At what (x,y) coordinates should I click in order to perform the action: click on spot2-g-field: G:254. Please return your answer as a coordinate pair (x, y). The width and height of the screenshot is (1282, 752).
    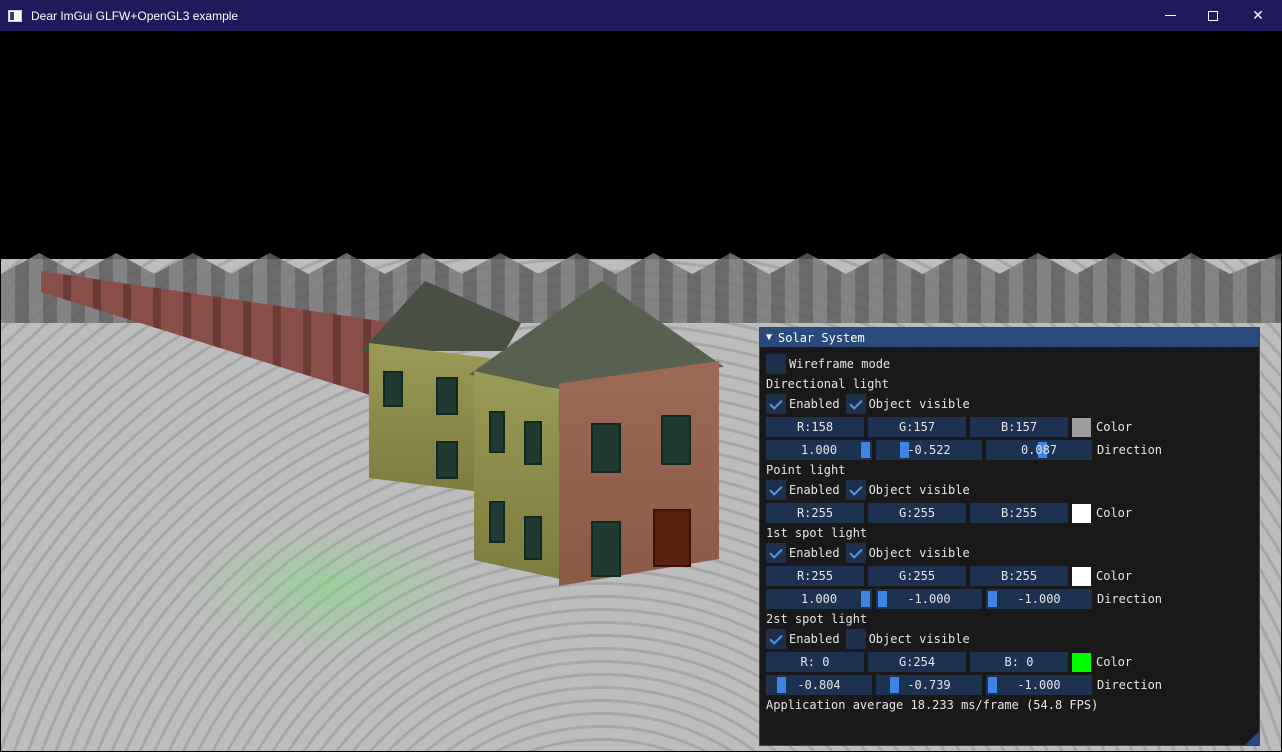
    Looking at the image, I should click on (917, 662).